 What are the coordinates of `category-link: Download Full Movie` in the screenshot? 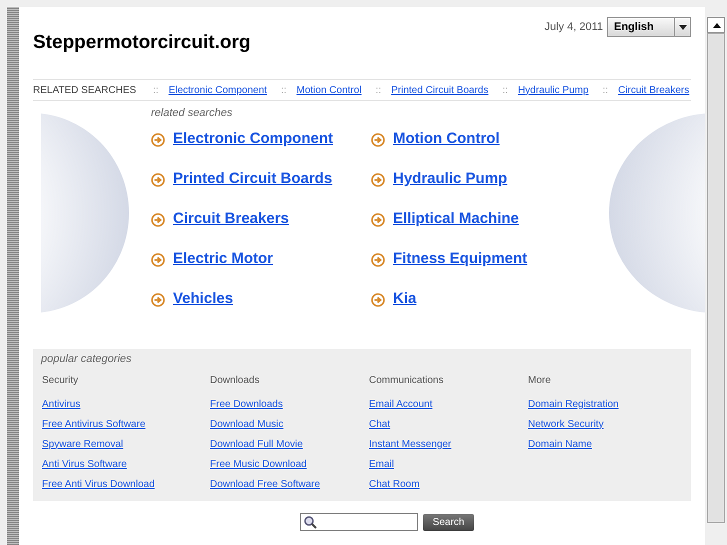 It's located at (256, 444).